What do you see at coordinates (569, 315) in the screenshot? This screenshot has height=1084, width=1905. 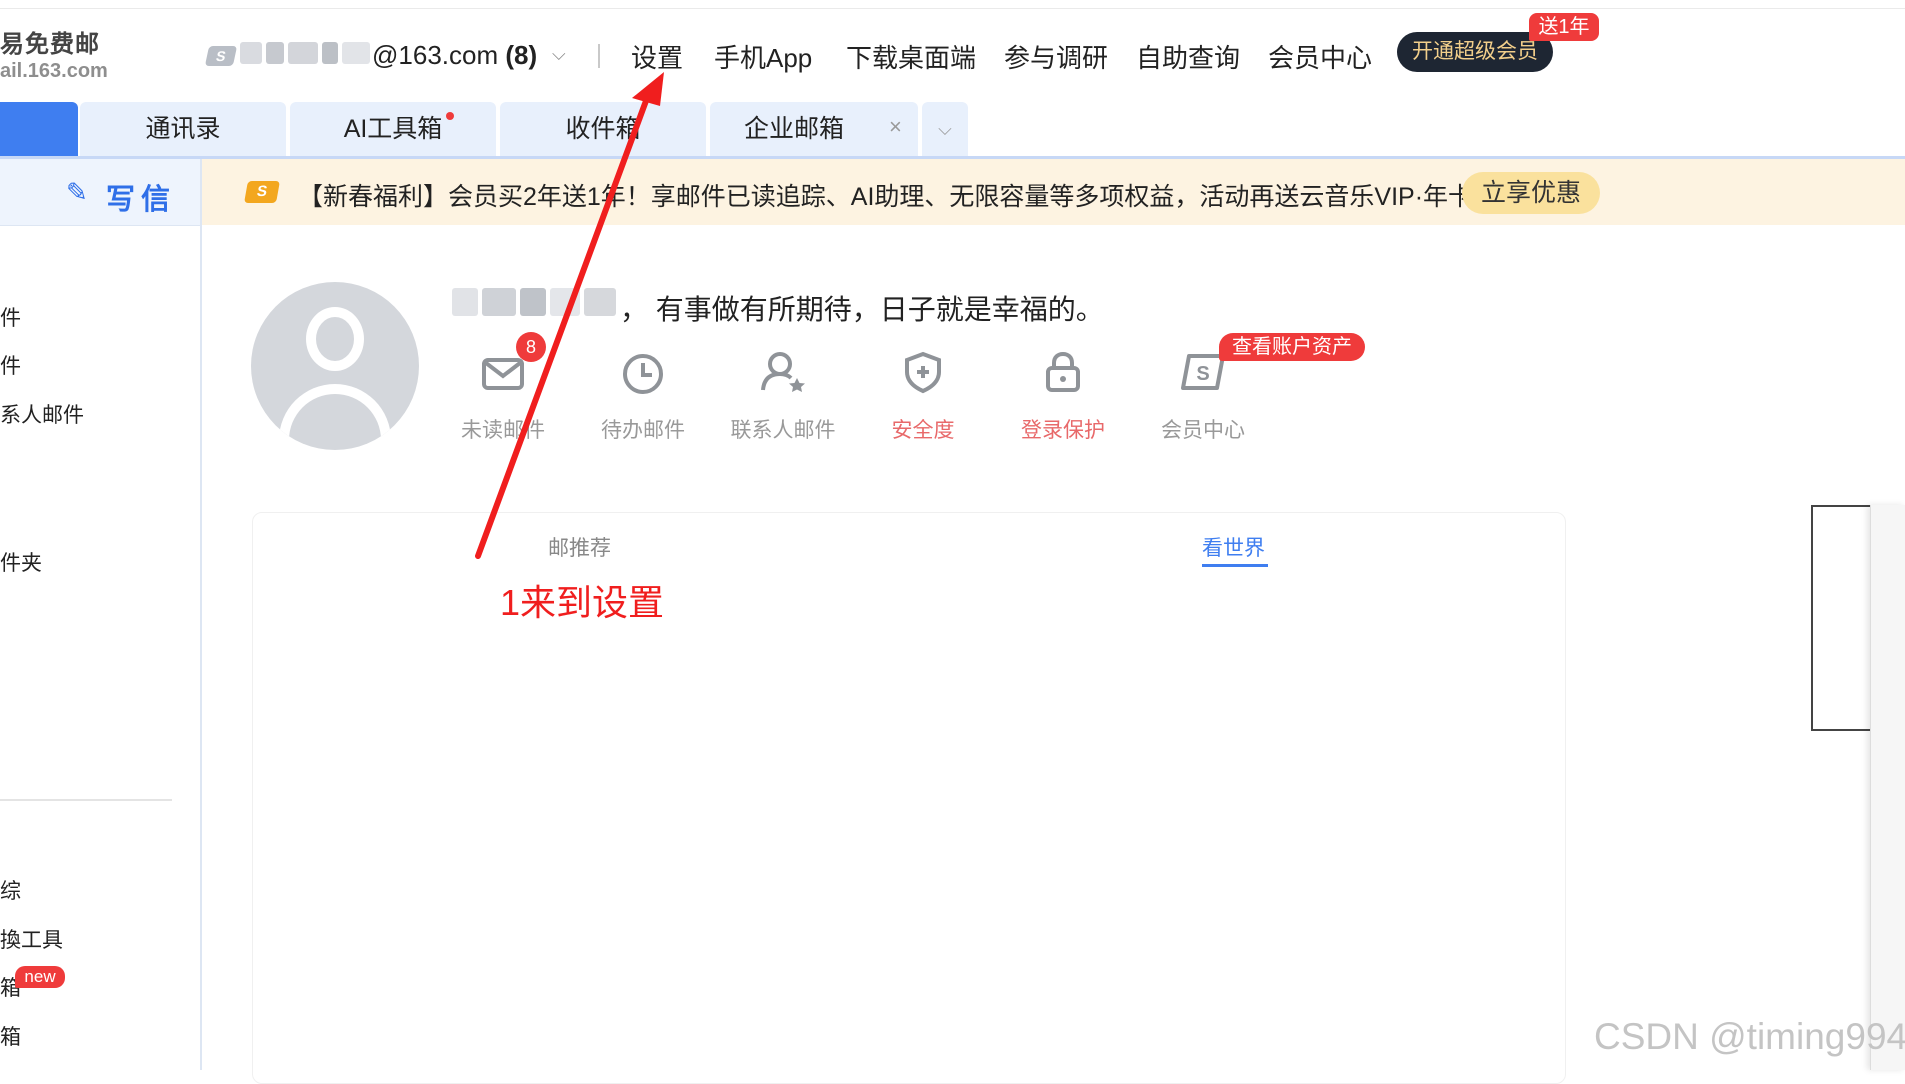 I see `annotation-arrow` at bounding box center [569, 315].